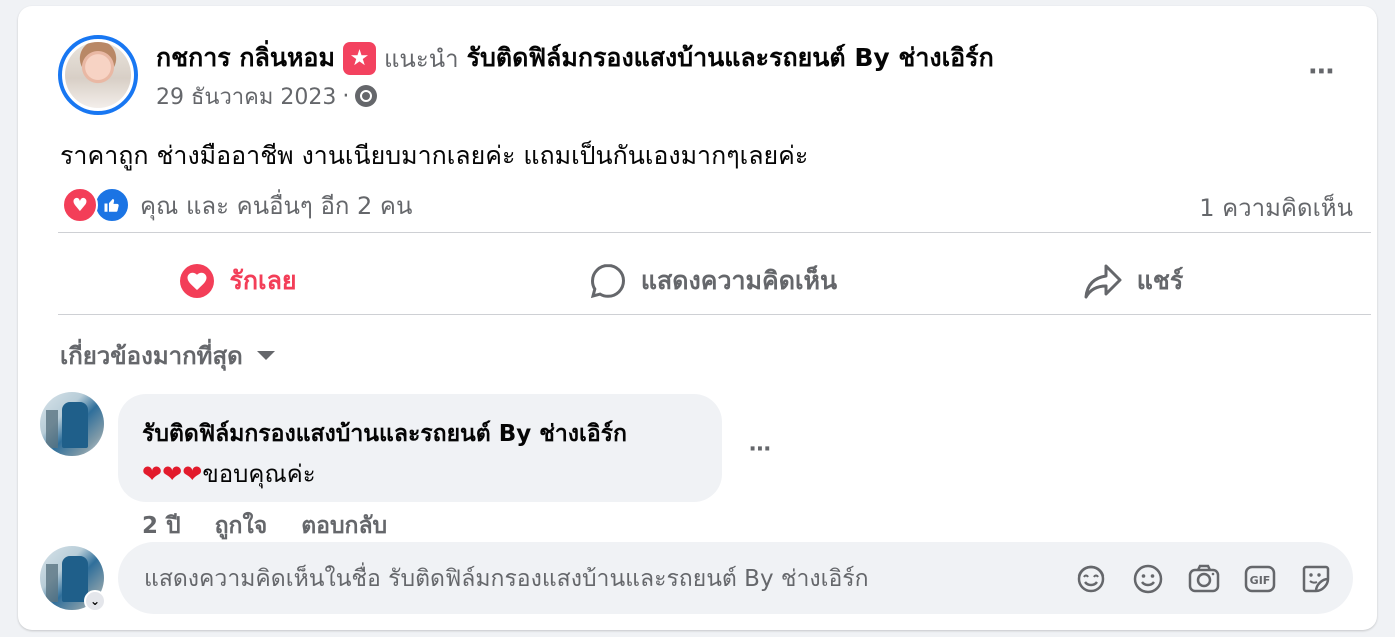 Image resolution: width=1395 pixels, height=637 pixels. I want to click on sticker-icon, so click(1316, 579).